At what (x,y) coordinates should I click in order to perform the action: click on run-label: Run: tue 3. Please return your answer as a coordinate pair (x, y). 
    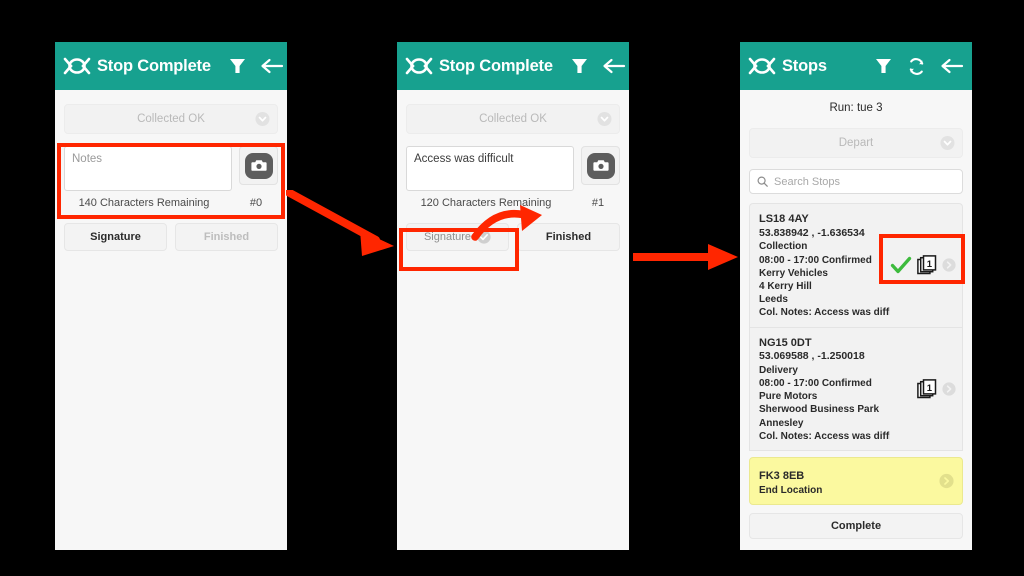
    Looking at the image, I should click on (856, 108).